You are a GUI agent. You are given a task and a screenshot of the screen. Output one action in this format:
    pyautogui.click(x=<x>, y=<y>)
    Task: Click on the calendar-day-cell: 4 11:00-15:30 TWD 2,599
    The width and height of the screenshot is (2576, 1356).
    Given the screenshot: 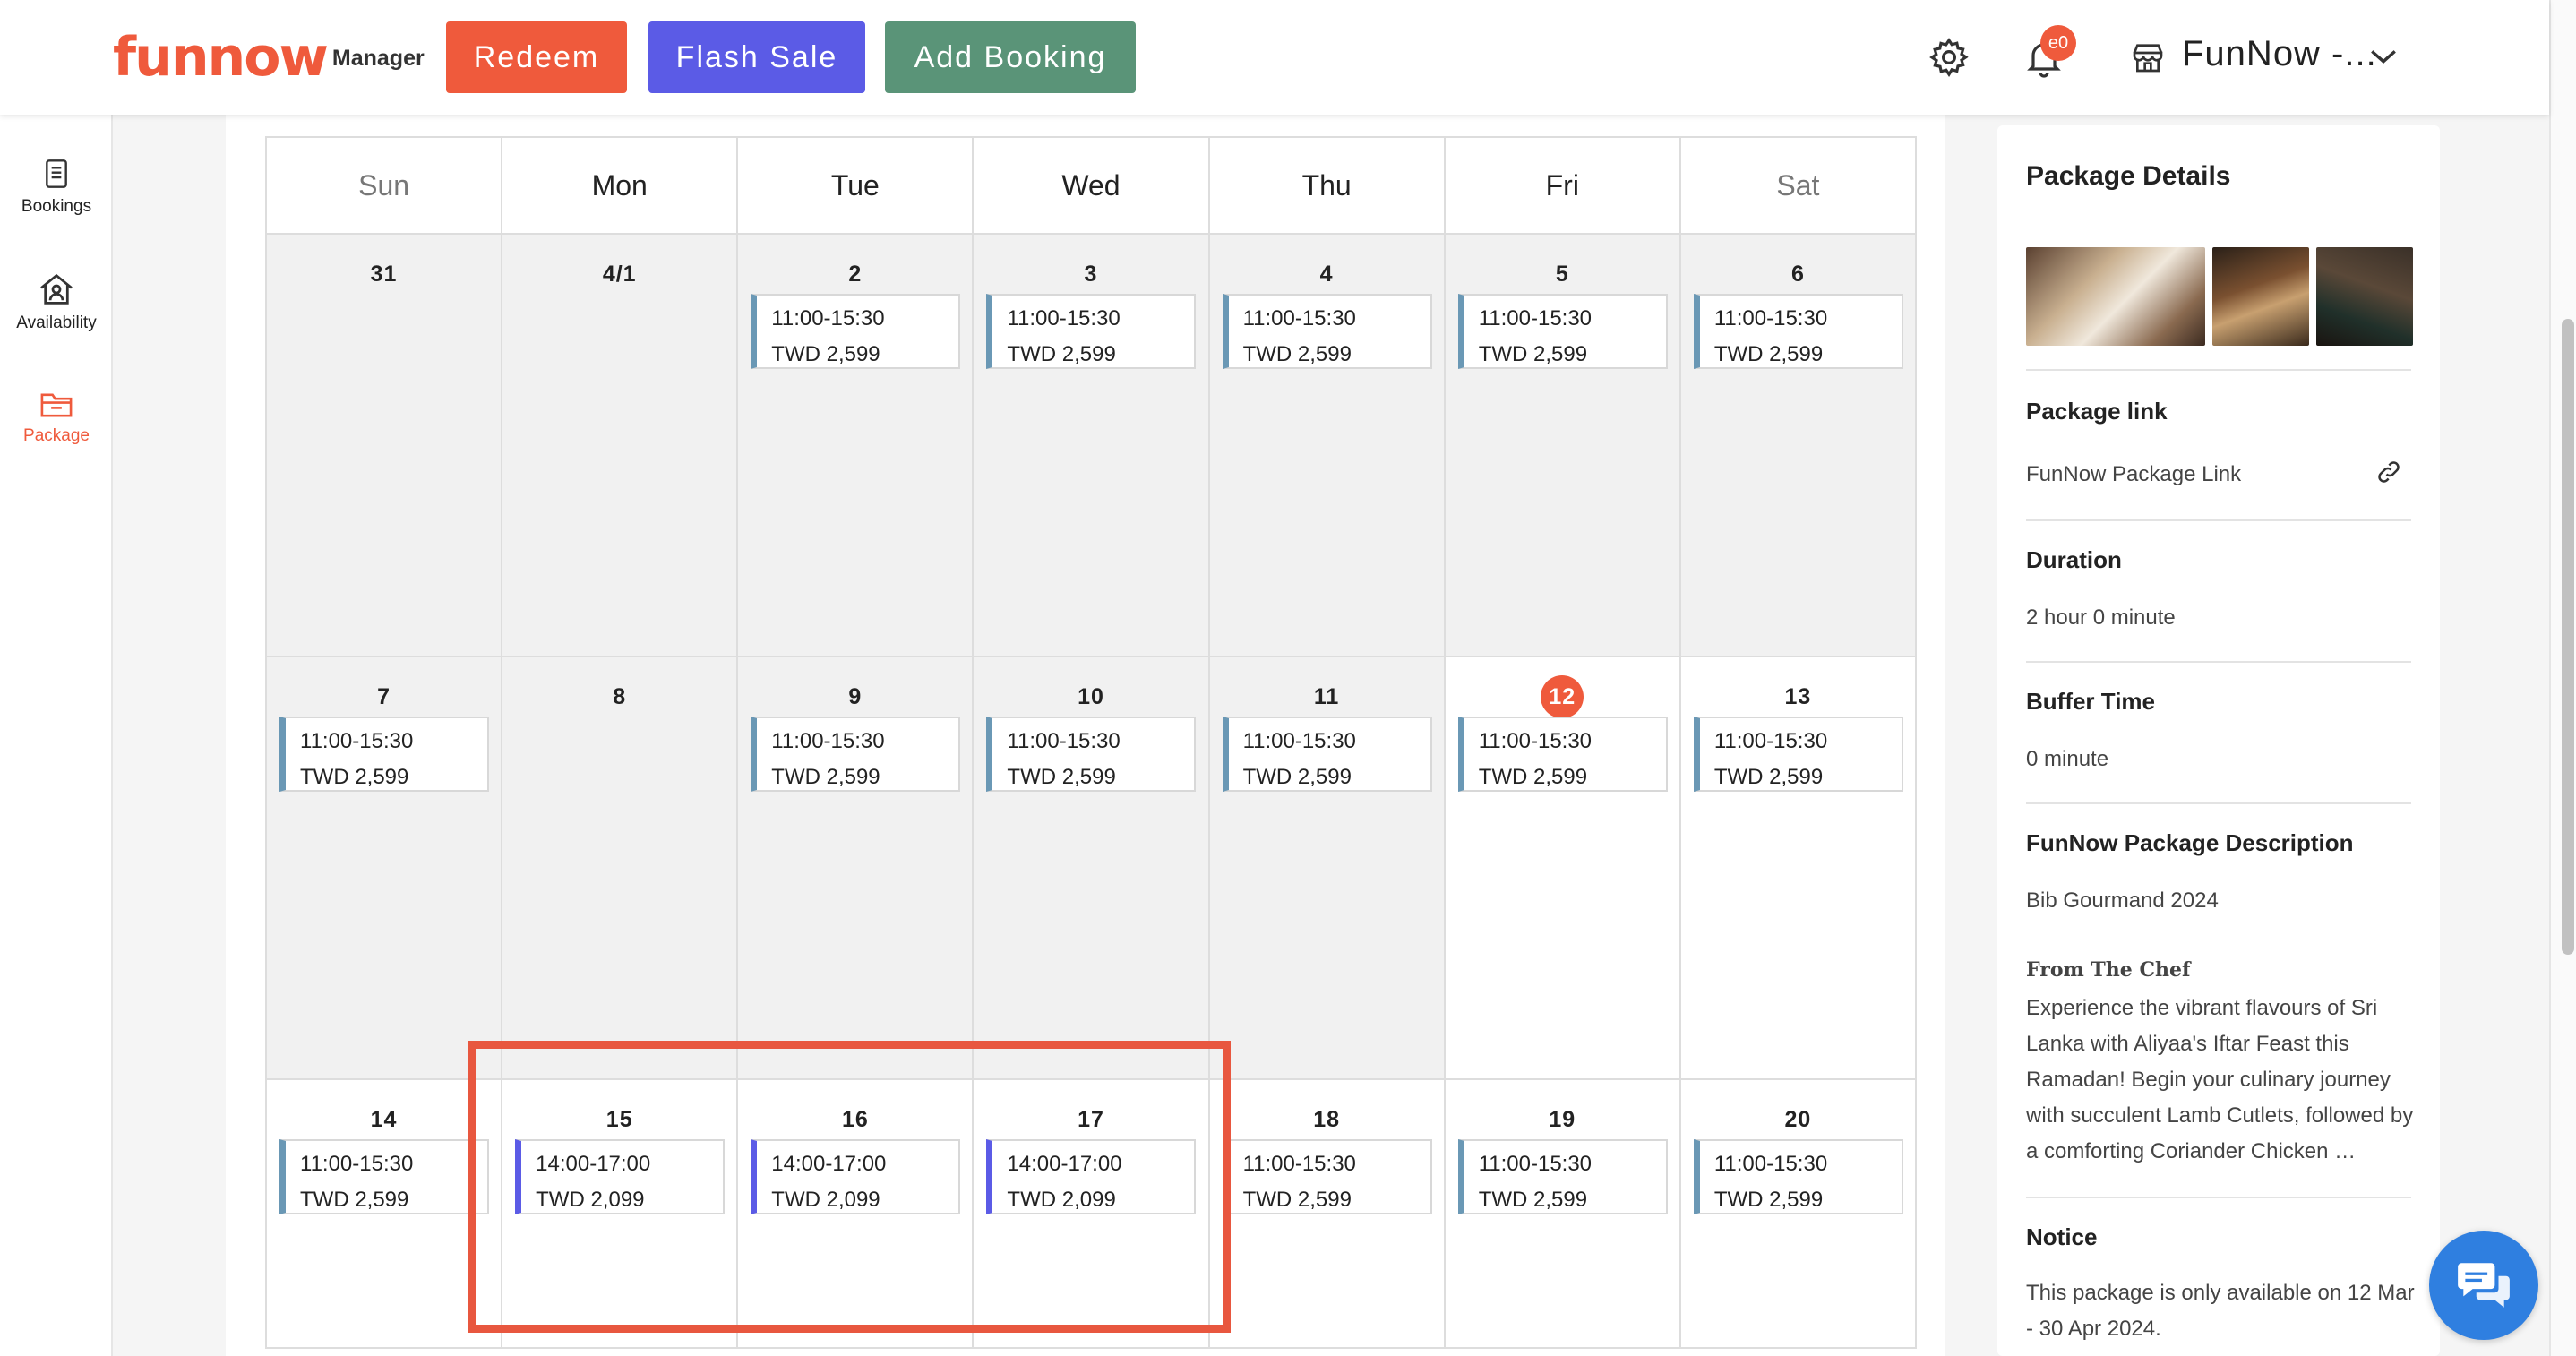 What is the action you would take?
    pyautogui.click(x=1327, y=446)
    